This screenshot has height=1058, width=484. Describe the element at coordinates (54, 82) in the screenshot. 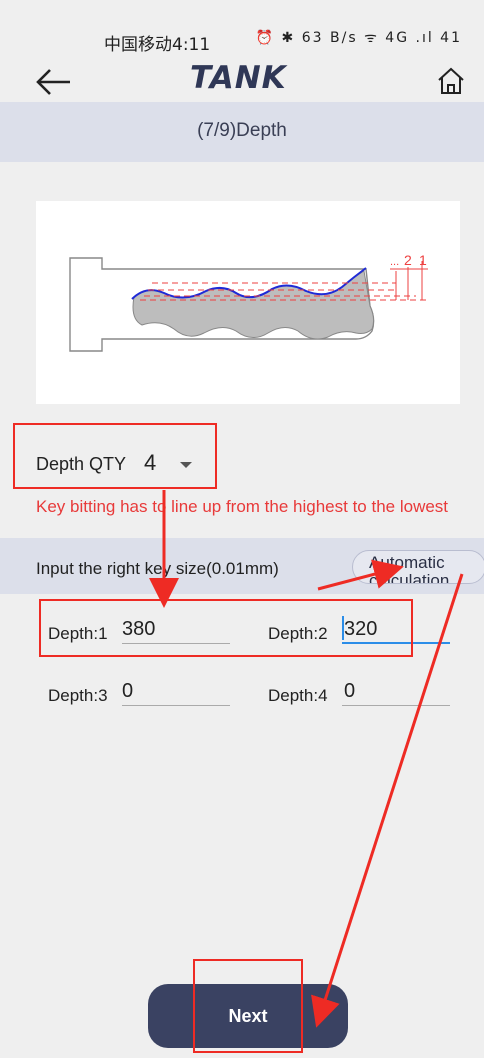

I see `back-arrow-icon` at that location.